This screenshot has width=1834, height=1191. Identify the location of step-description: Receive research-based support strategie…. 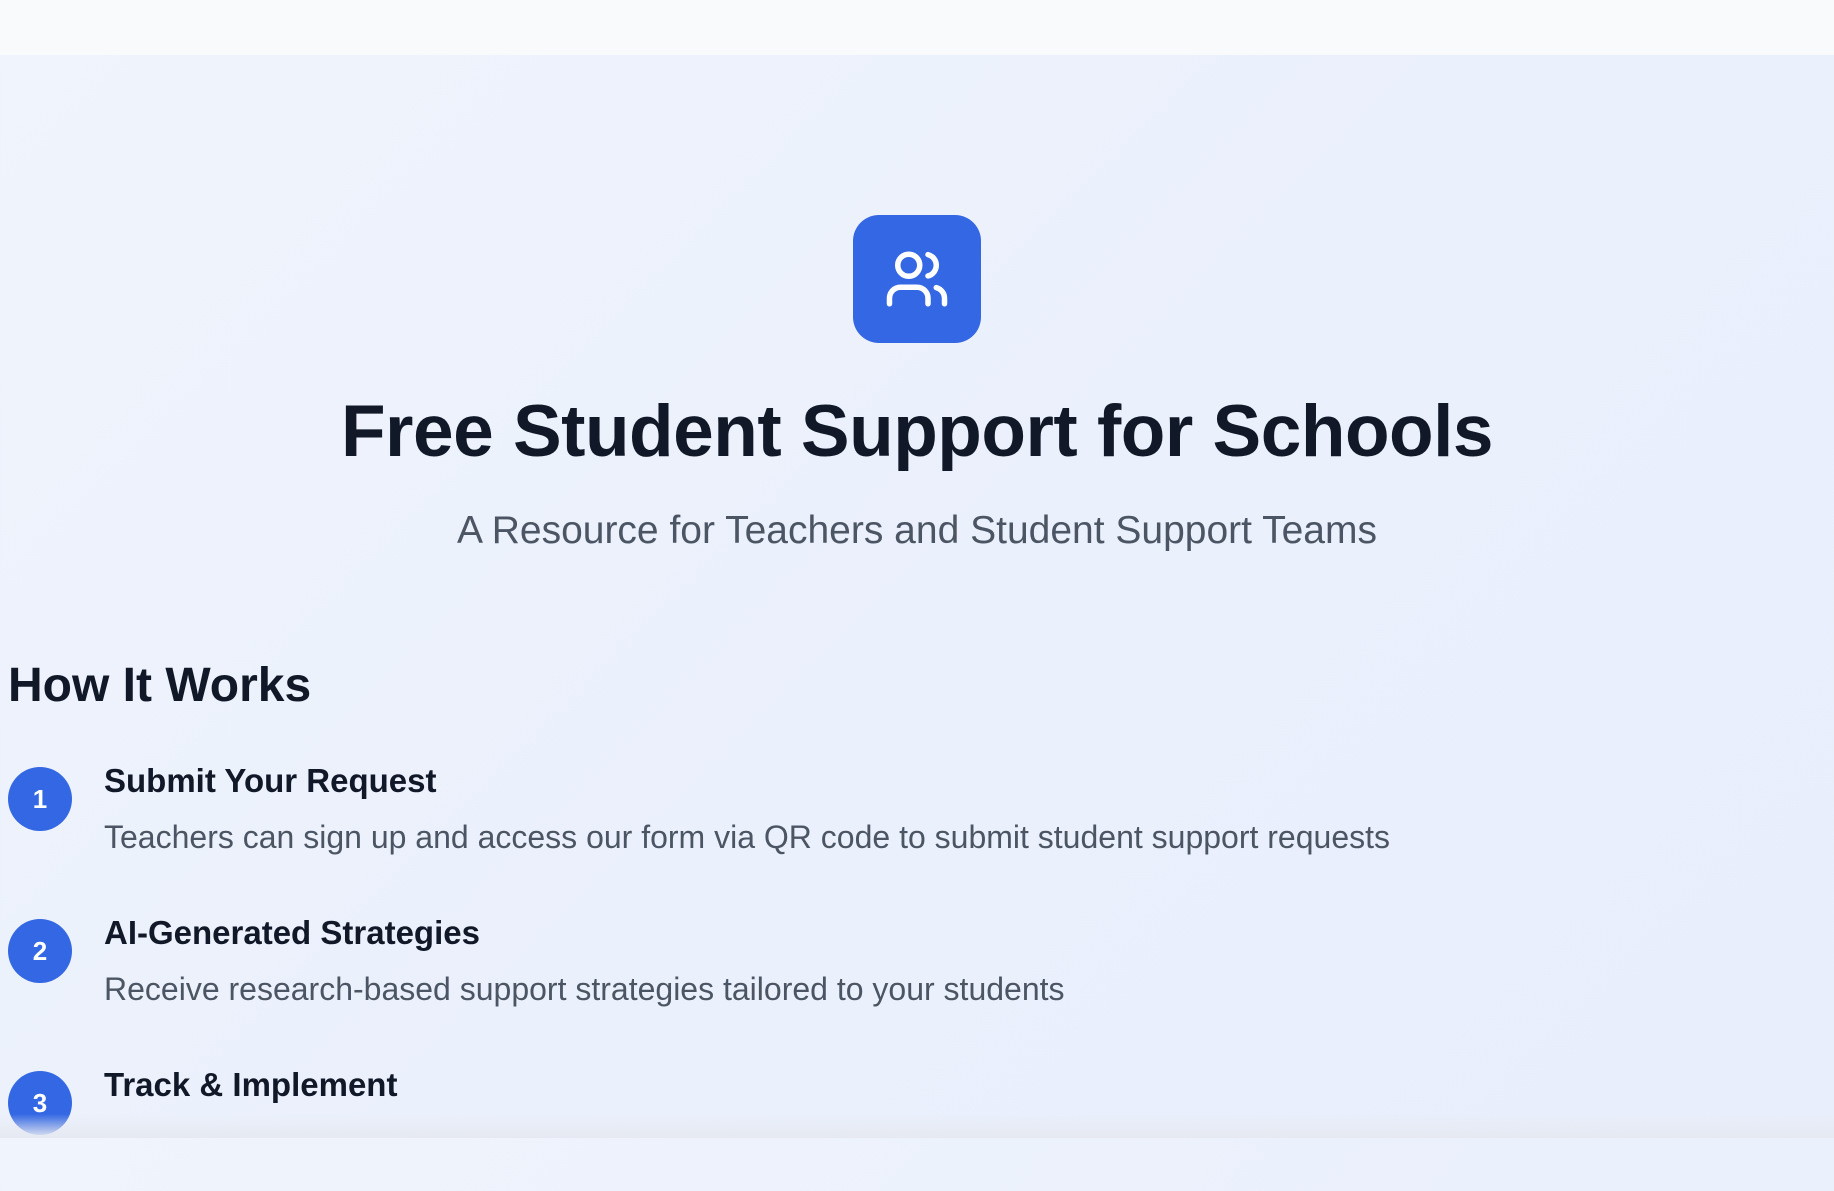
(584, 989).